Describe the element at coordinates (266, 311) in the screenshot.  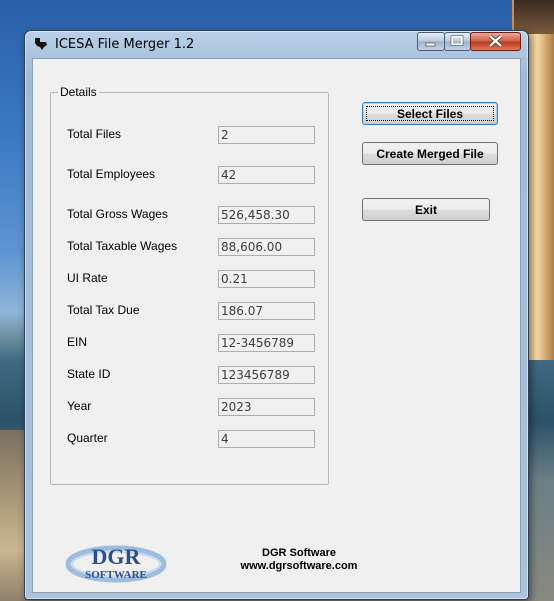
I see `total-tax-due-field: 186.07` at that location.